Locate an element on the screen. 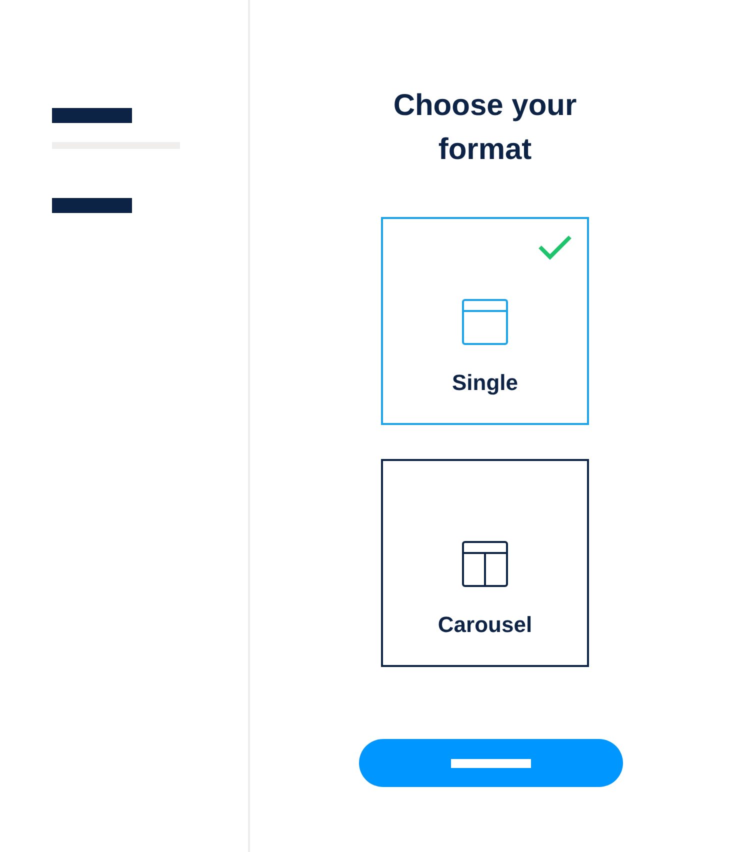  format-card: Single is located at coordinates (485, 321).